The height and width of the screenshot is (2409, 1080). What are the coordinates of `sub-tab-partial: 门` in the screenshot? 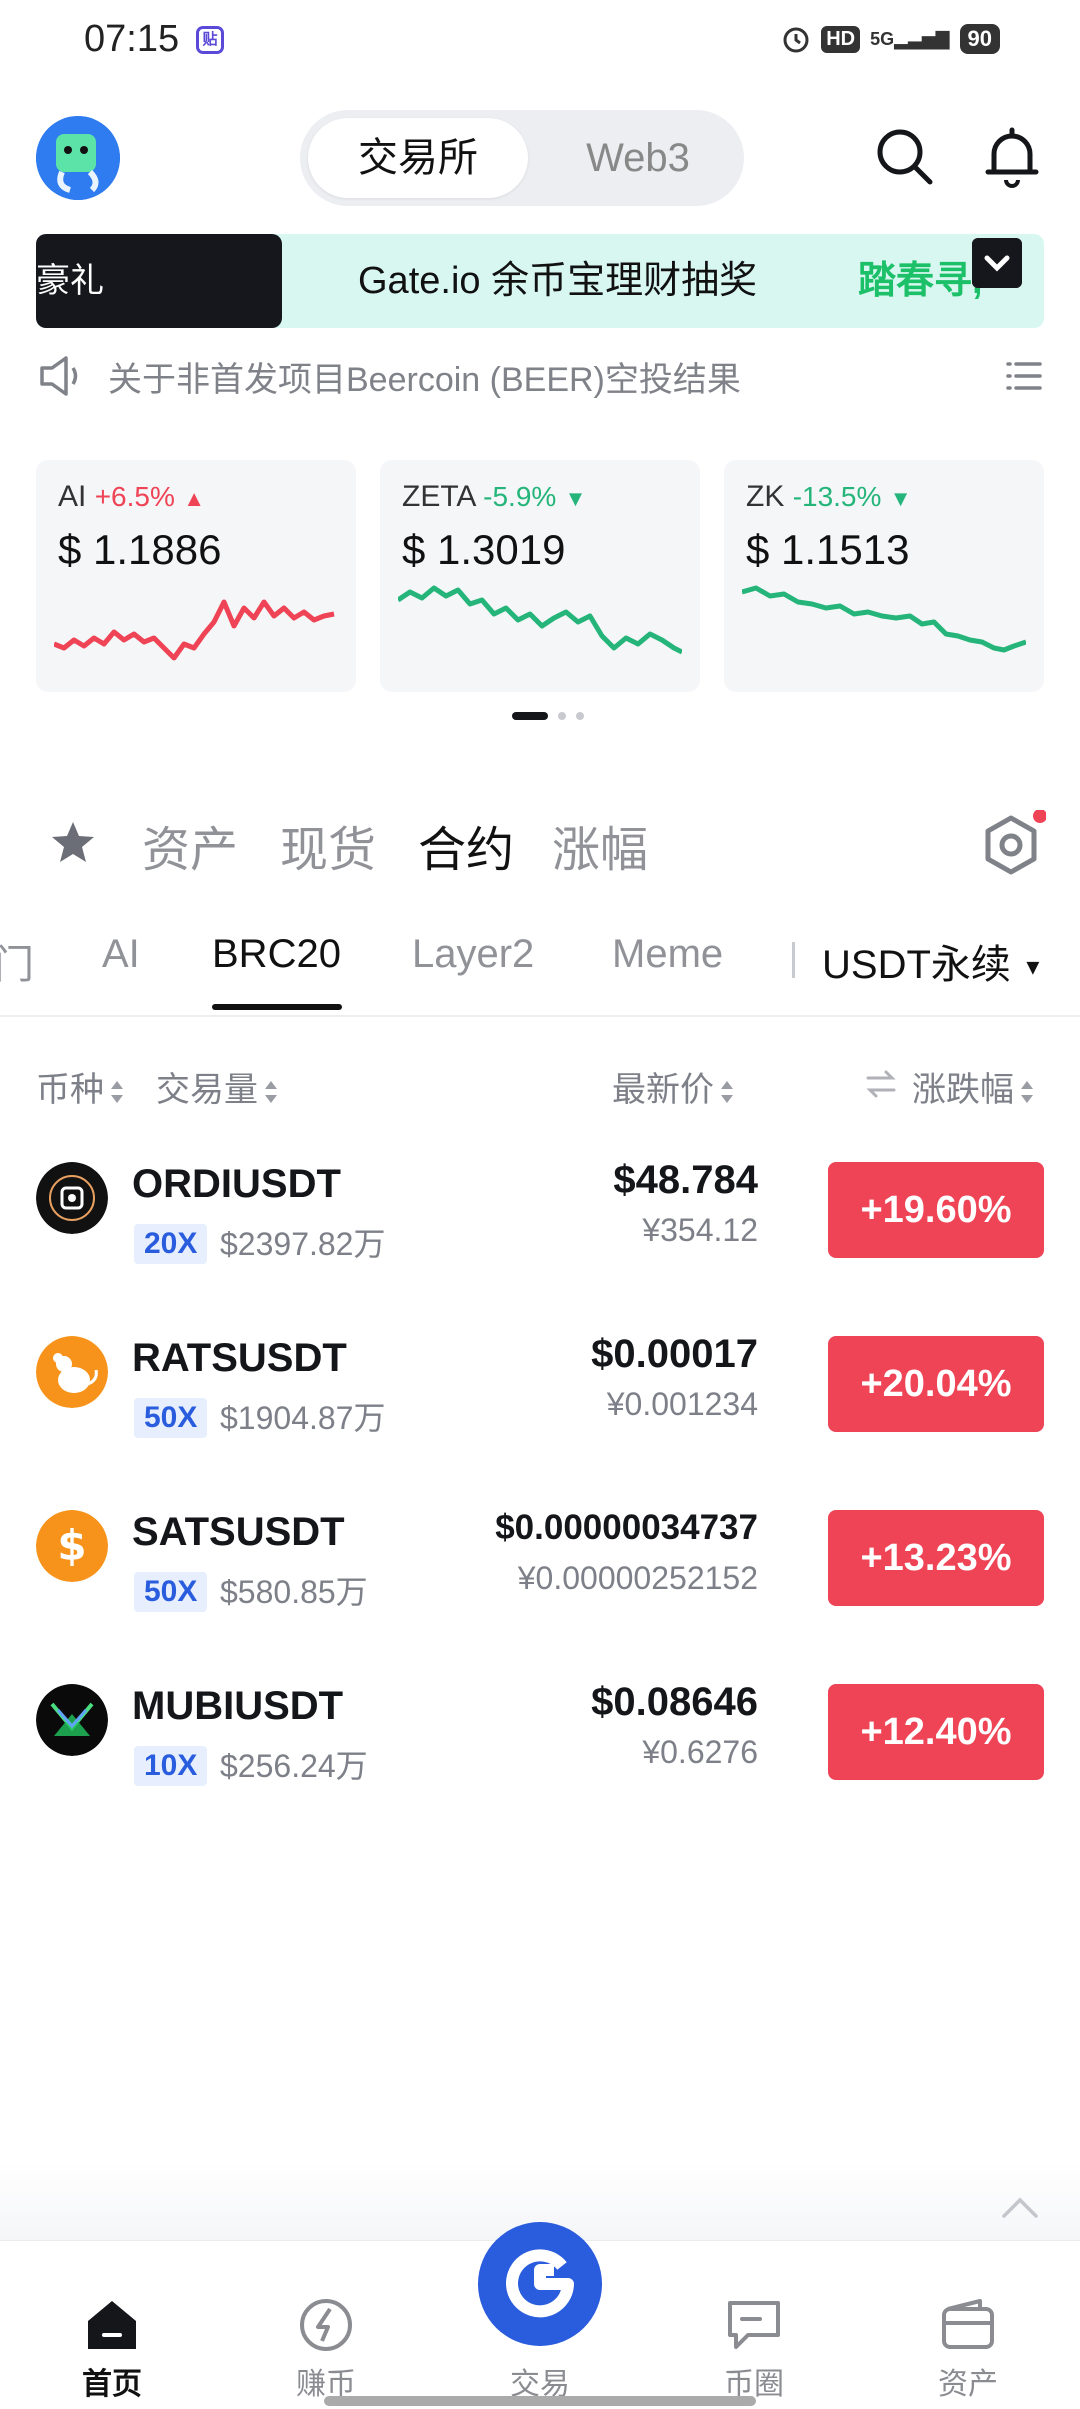 It's located at (17, 961).